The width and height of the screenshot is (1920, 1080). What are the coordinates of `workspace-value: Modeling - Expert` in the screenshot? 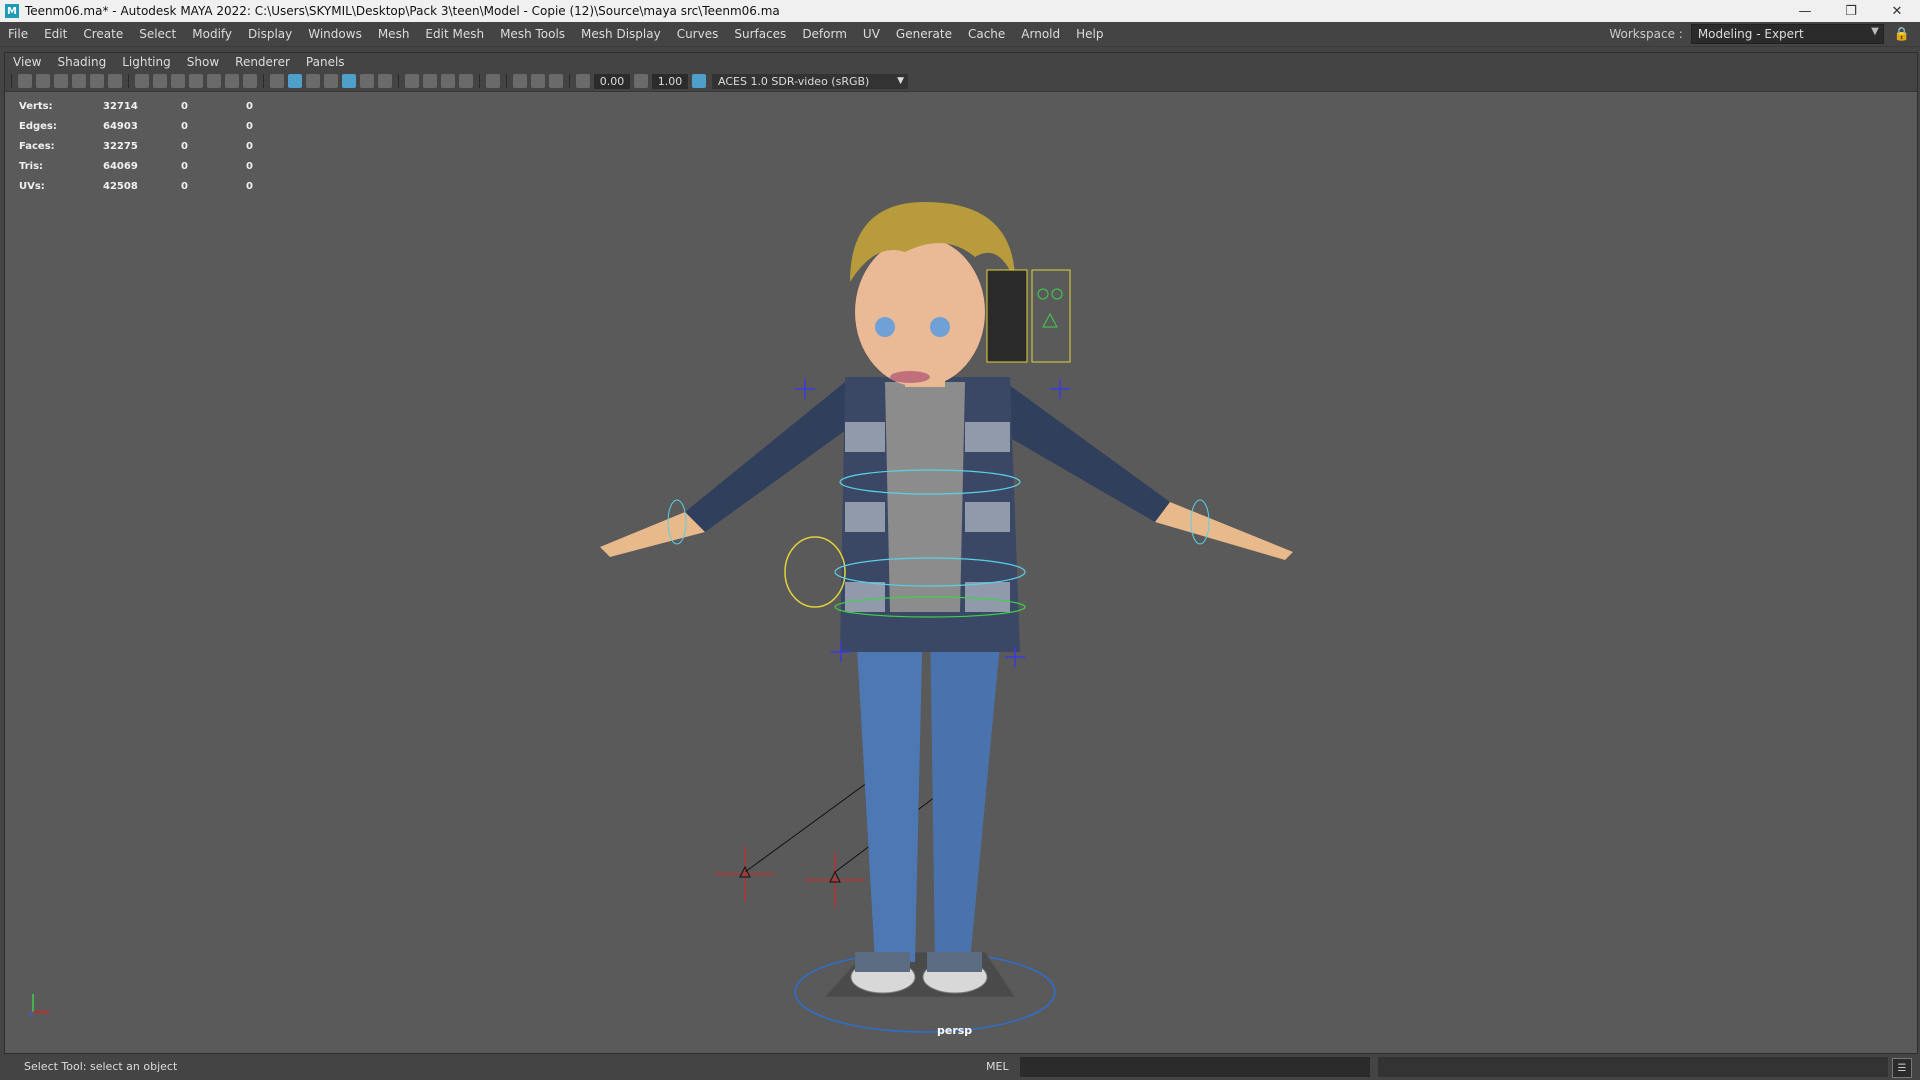 It's located at (1750, 34).